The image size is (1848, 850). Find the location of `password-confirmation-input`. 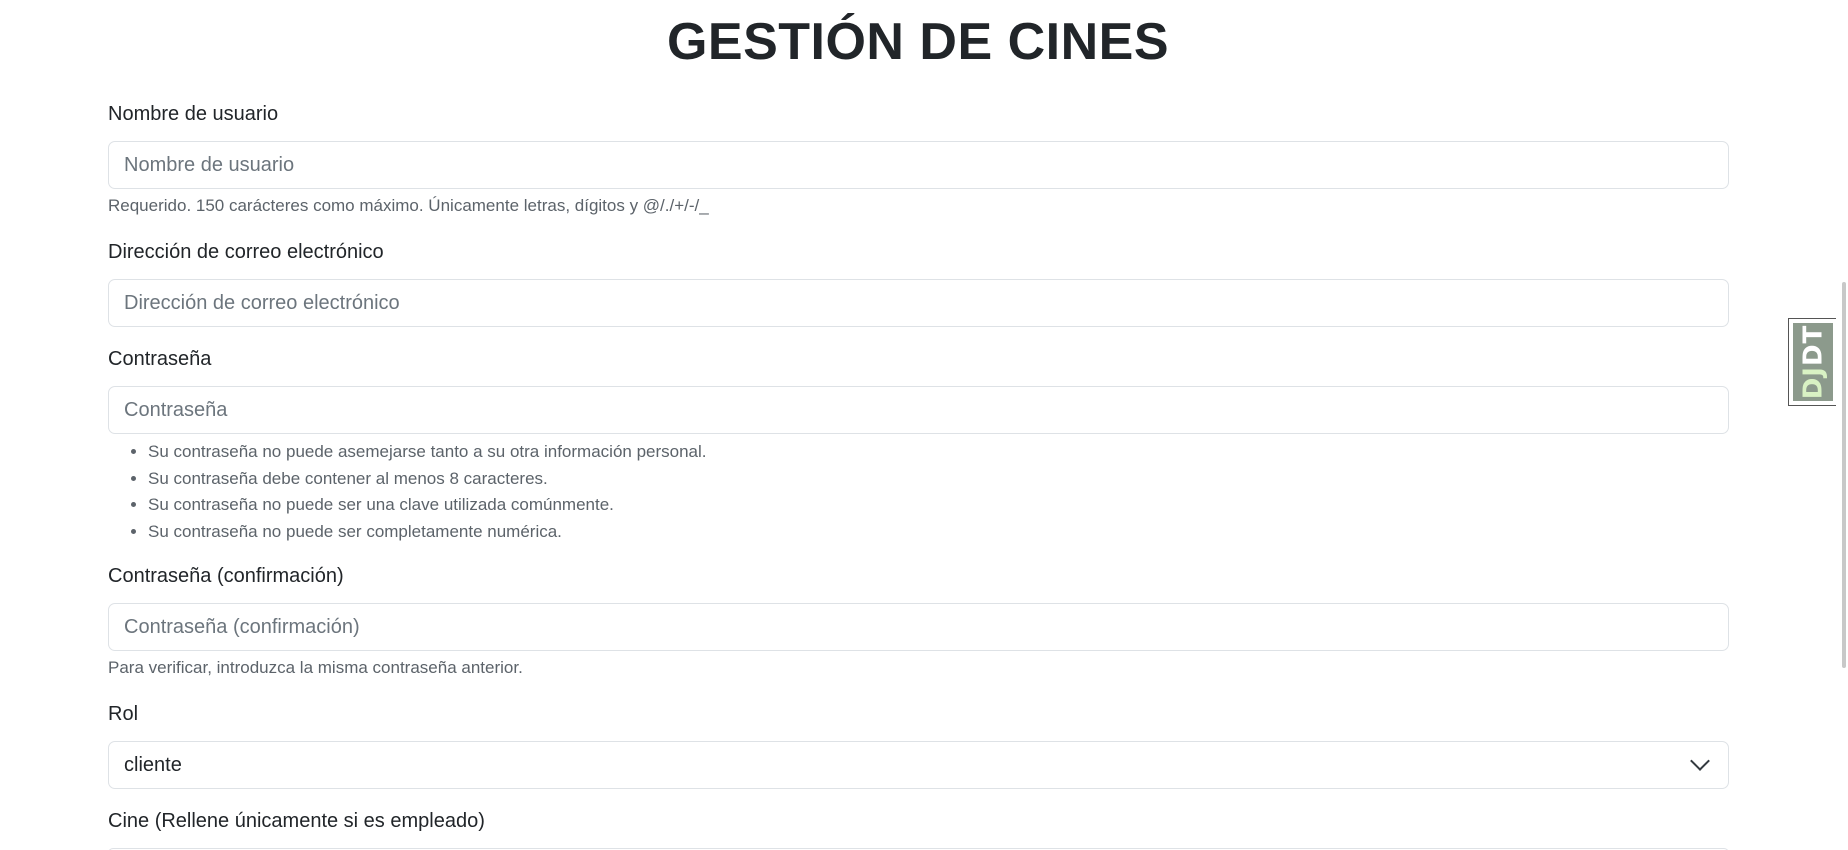

password-confirmation-input is located at coordinates (918, 627).